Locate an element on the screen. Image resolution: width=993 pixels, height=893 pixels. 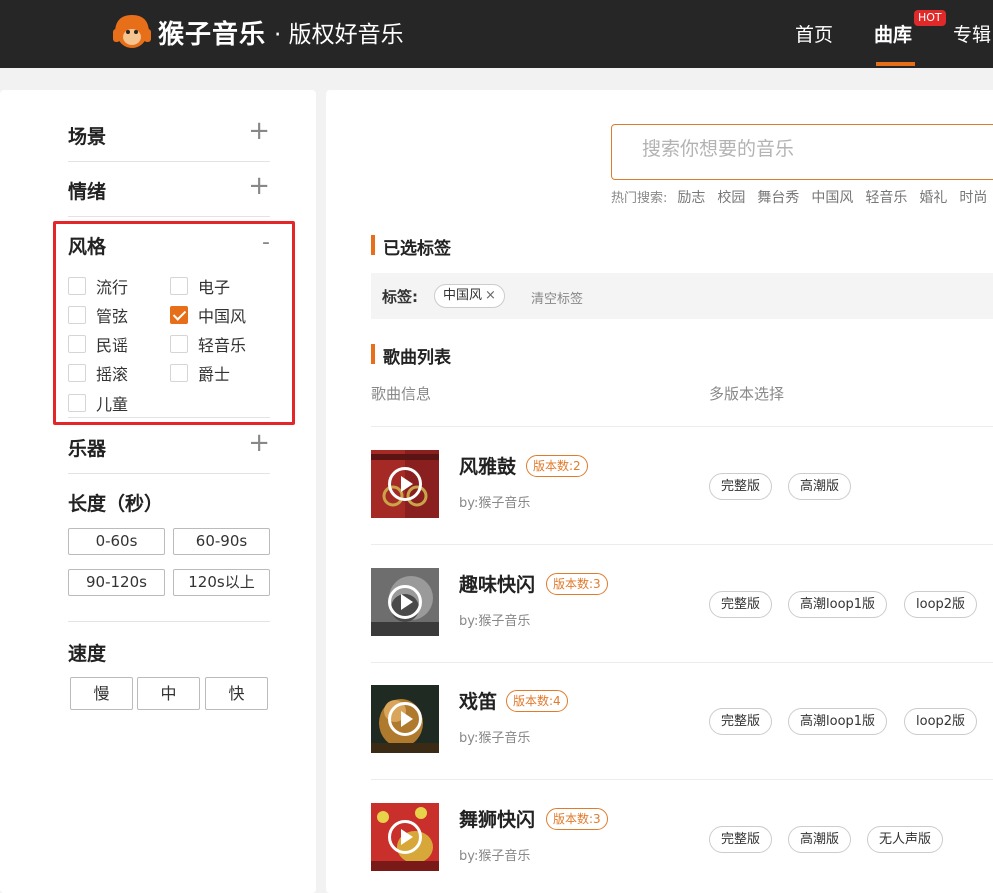
hot-search-row: 热门搜索: 励志 校园 舞台秀 中国风 轻音乐 婚礼 时尚 is located at coordinates (802, 197).